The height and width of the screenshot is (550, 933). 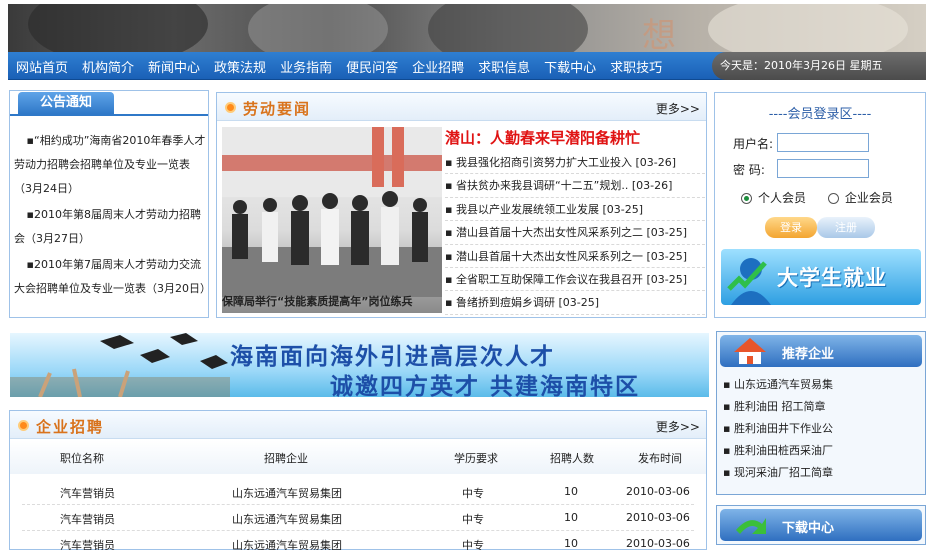 I want to click on download-header: 下载中心, so click(x=821, y=525).